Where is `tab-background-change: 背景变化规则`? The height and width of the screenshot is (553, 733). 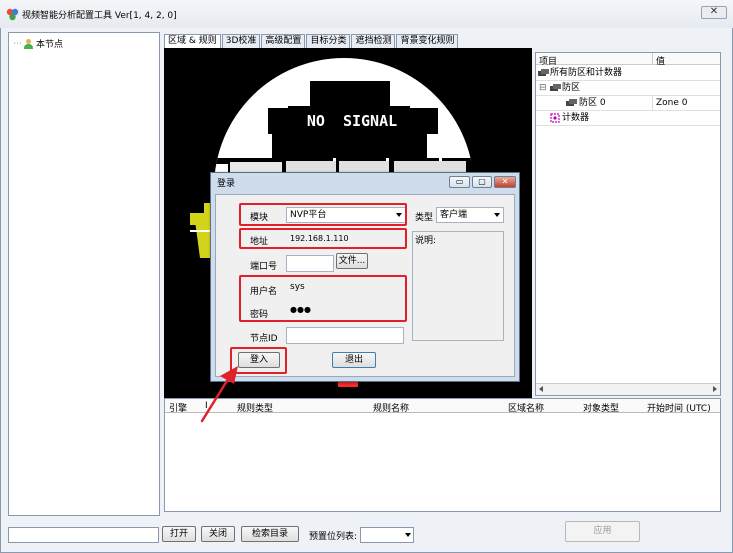
tab-background-change: 背景变化规则 is located at coordinates (427, 41).